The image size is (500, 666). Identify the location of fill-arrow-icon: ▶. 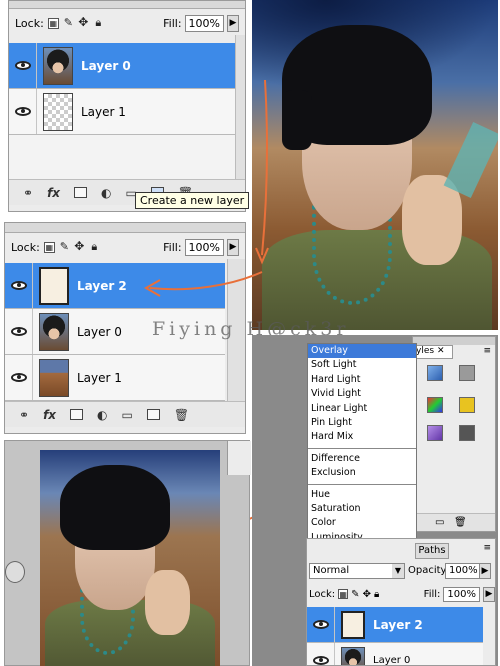
(489, 594).